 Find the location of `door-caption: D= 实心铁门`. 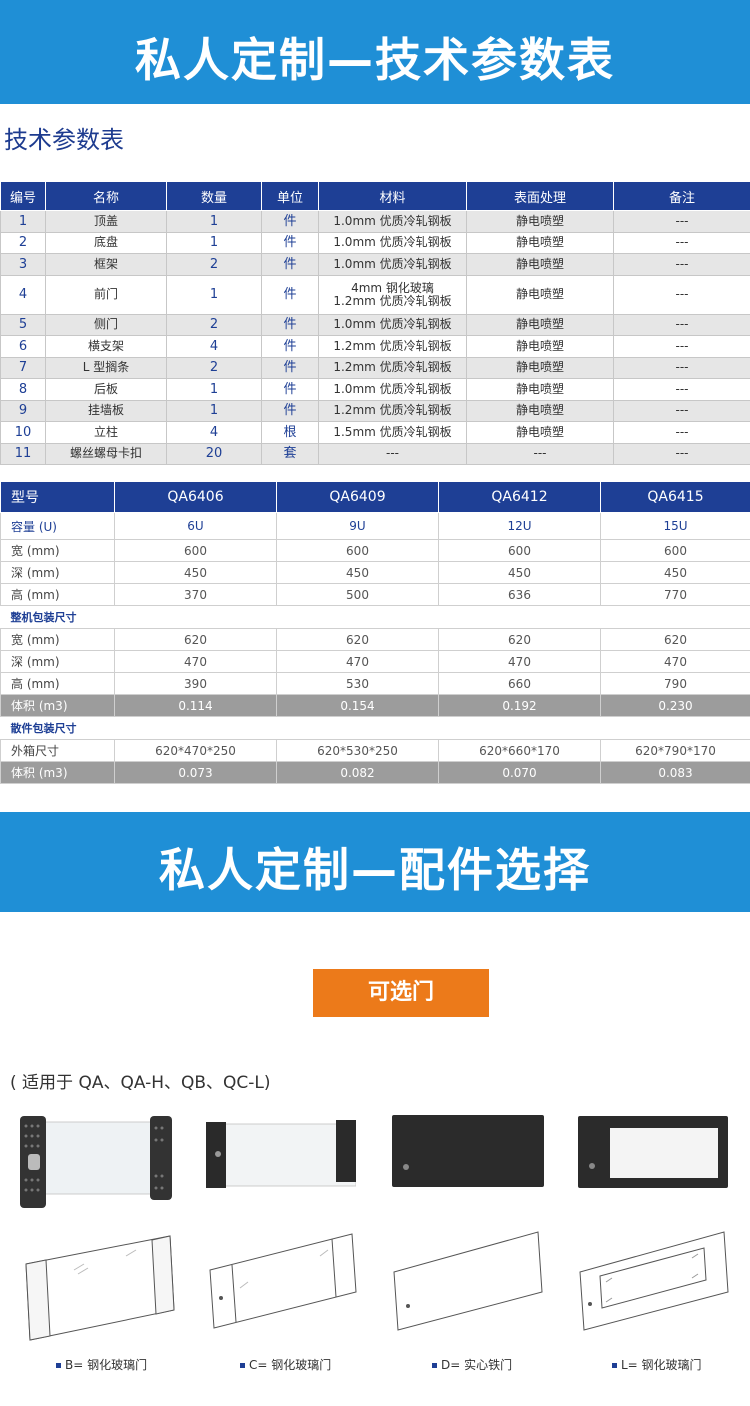

door-caption: D= 实心铁门 is located at coordinates (472, 1364).